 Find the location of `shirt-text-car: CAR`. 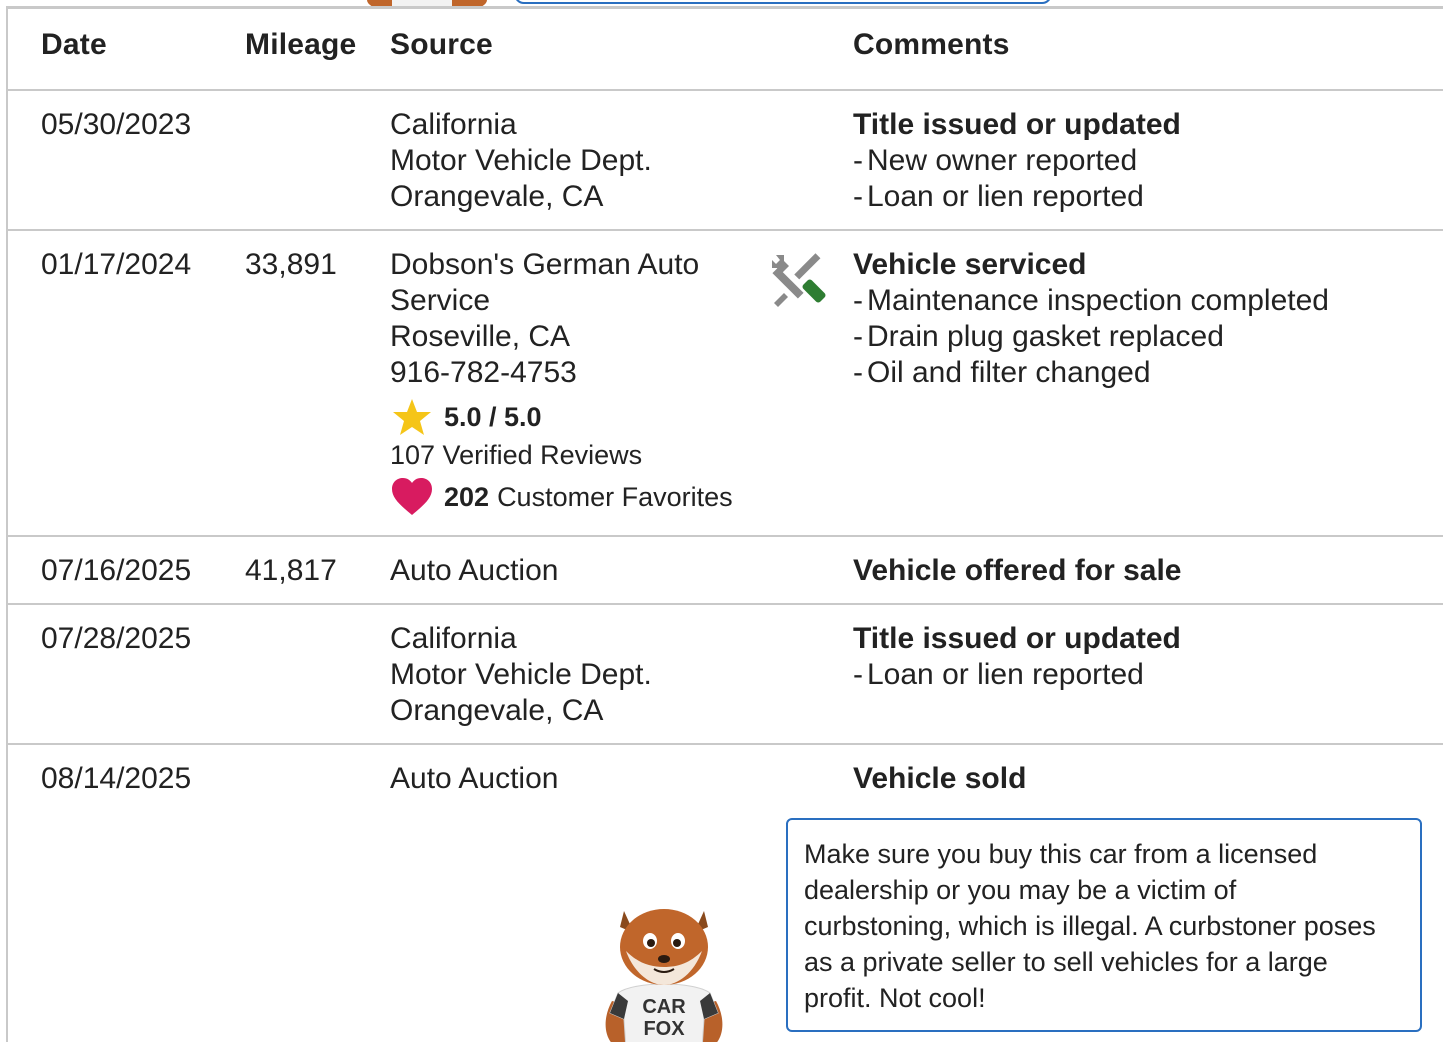

shirt-text-car: CAR is located at coordinates (664, 1007).